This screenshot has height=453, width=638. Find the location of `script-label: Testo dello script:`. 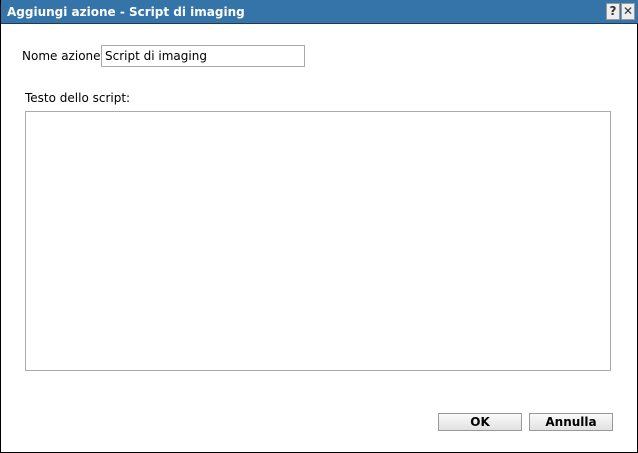

script-label: Testo dello script: is located at coordinates (78, 98).